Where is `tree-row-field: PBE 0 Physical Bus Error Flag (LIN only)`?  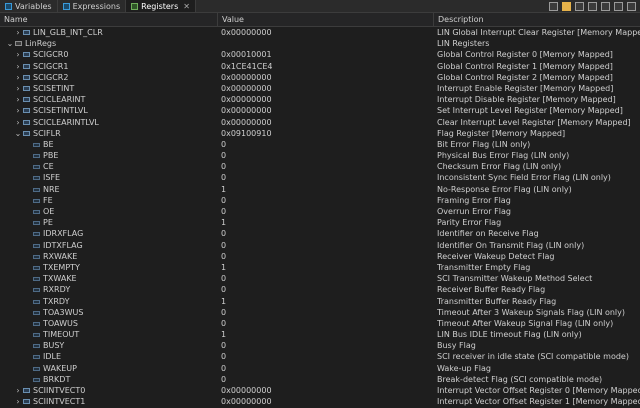 tree-row-field: PBE 0 Physical Bus Error Flag (LIN only) is located at coordinates (320, 155).